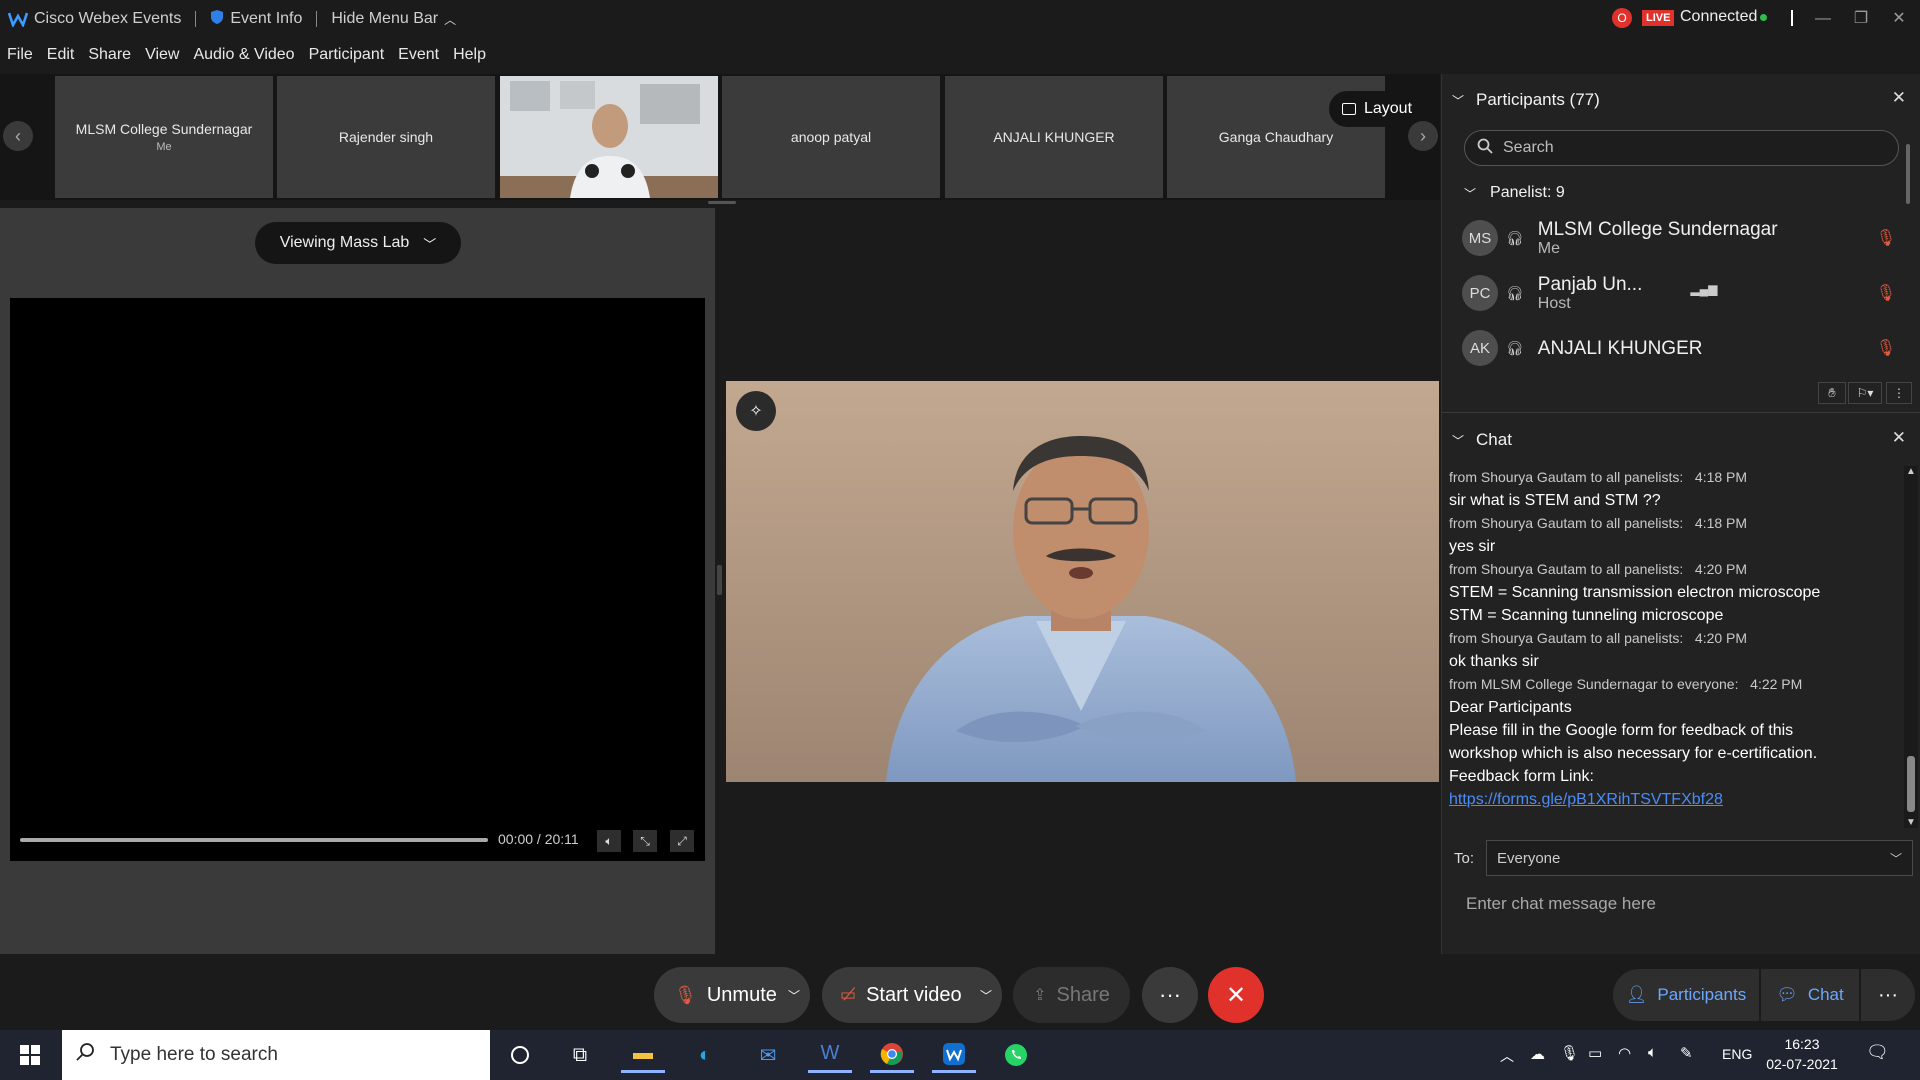 The image size is (1920, 1080). What do you see at coordinates (469, 56) in the screenshot?
I see `menu-help: Help` at bounding box center [469, 56].